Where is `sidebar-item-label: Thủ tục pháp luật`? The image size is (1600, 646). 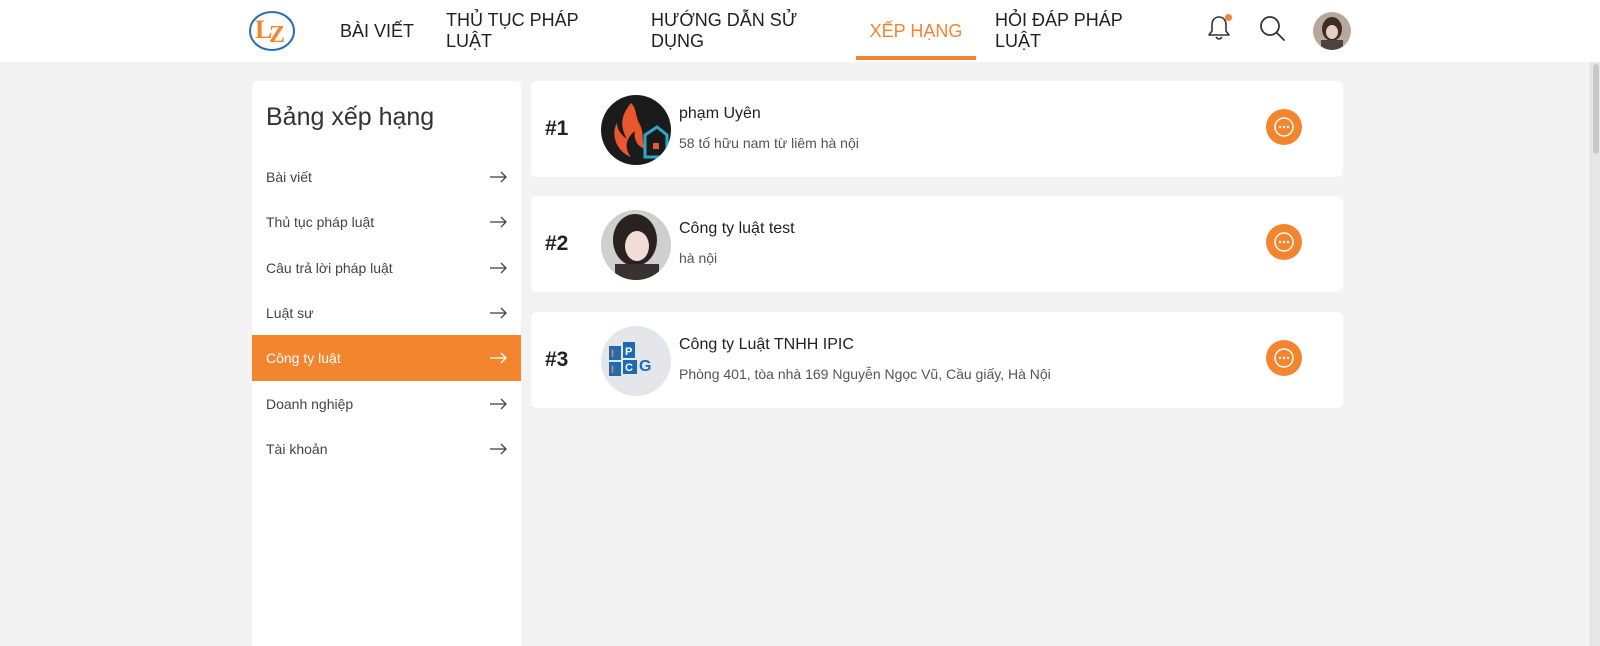
sidebar-item-label: Thủ tục pháp luật is located at coordinates (320, 222).